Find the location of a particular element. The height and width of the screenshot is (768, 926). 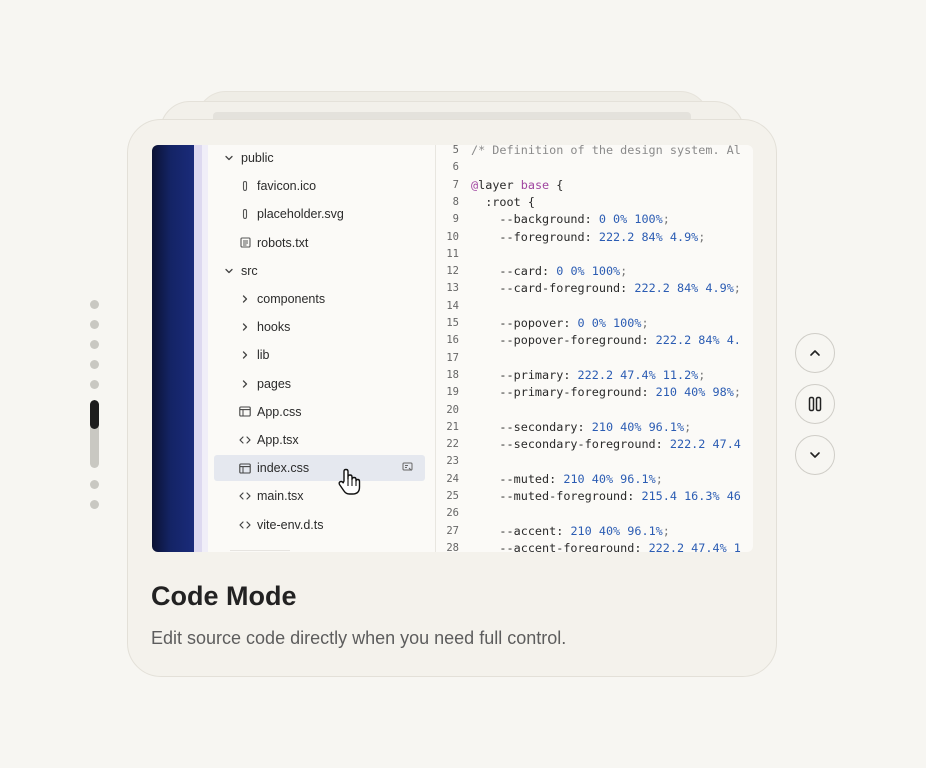

file-tree-item-label: index.css is located at coordinates (283, 468).